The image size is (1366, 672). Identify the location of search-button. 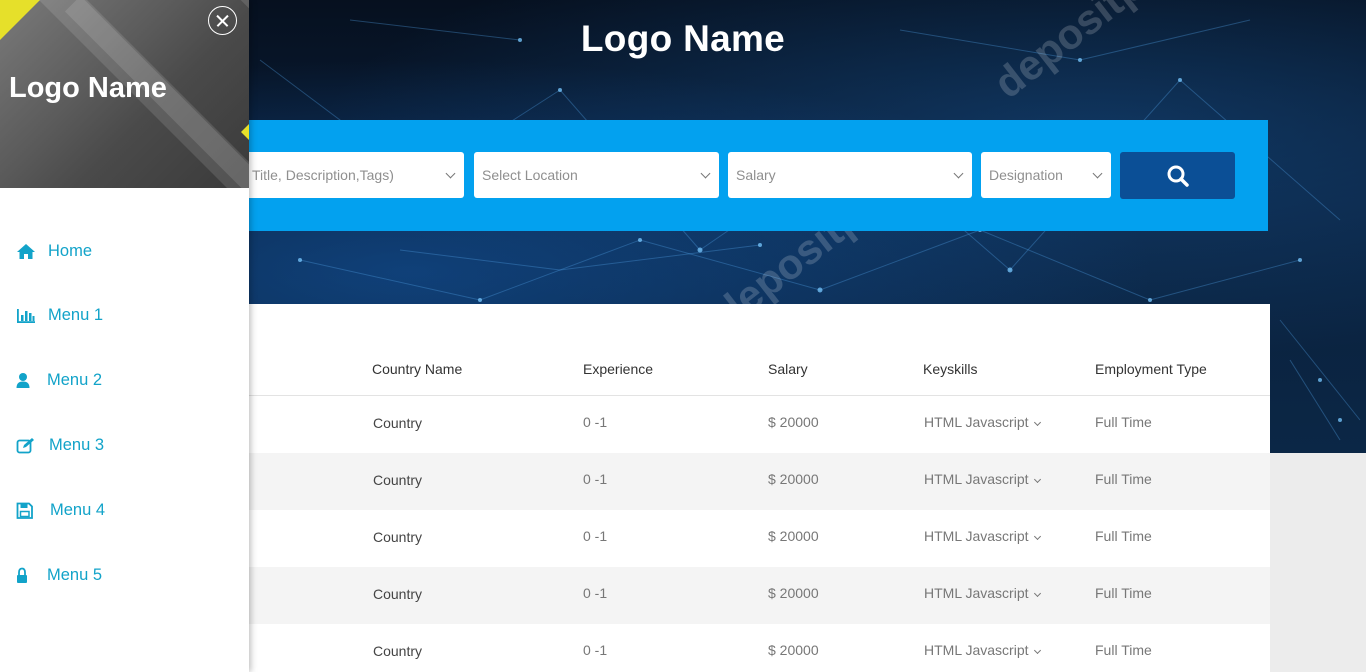
(1177, 175).